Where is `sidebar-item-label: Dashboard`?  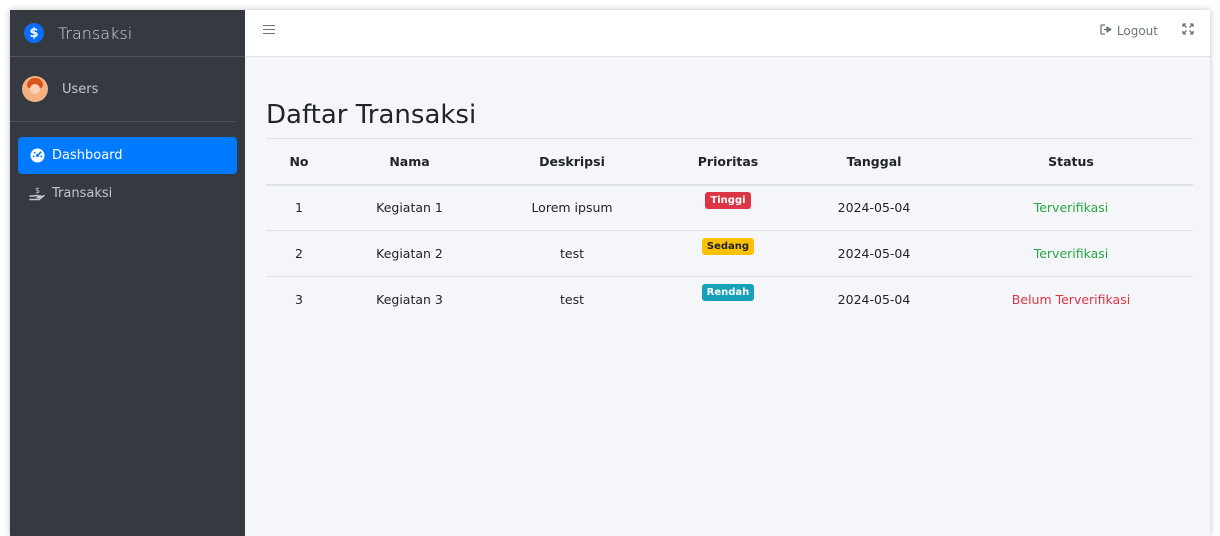
sidebar-item-label: Dashboard is located at coordinates (87, 155).